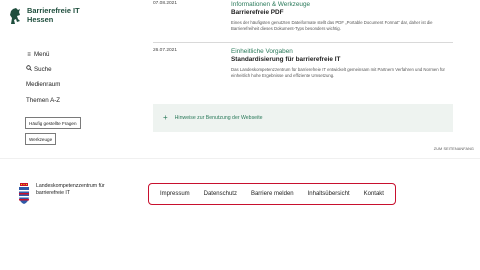  What do you see at coordinates (71, 69) in the screenshot?
I see `search-link: Suche` at bounding box center [71, 69].